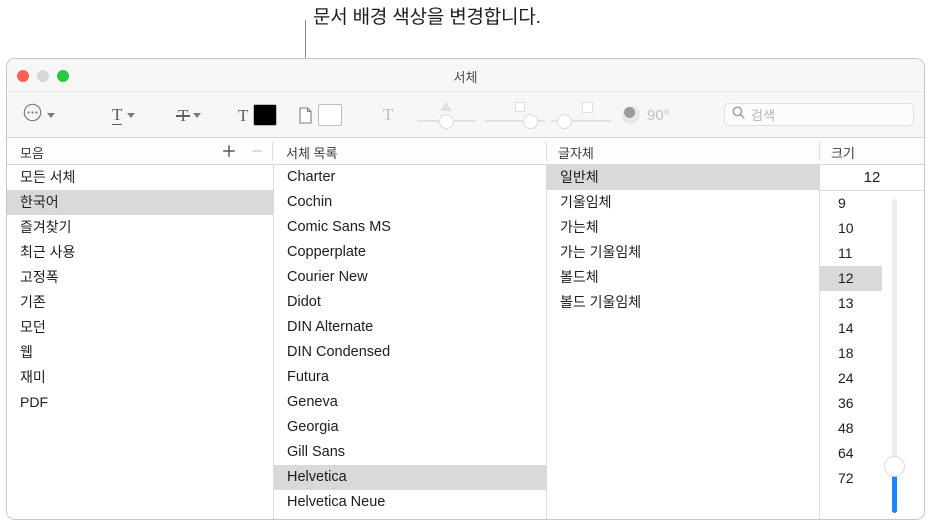 This screenshot has width=931, height=521. I want to click on list-item: 기울임체, so click(683, 202).